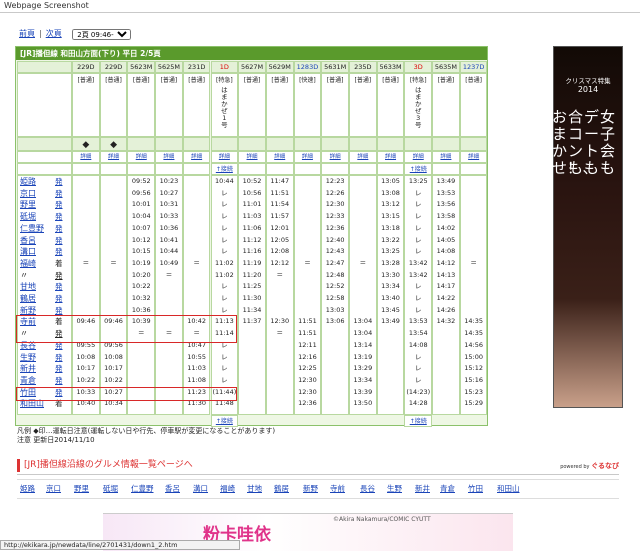 The width and height of the screenshot is (640, 551). I want to click on time-cell: 12:30, so click(280, 321).